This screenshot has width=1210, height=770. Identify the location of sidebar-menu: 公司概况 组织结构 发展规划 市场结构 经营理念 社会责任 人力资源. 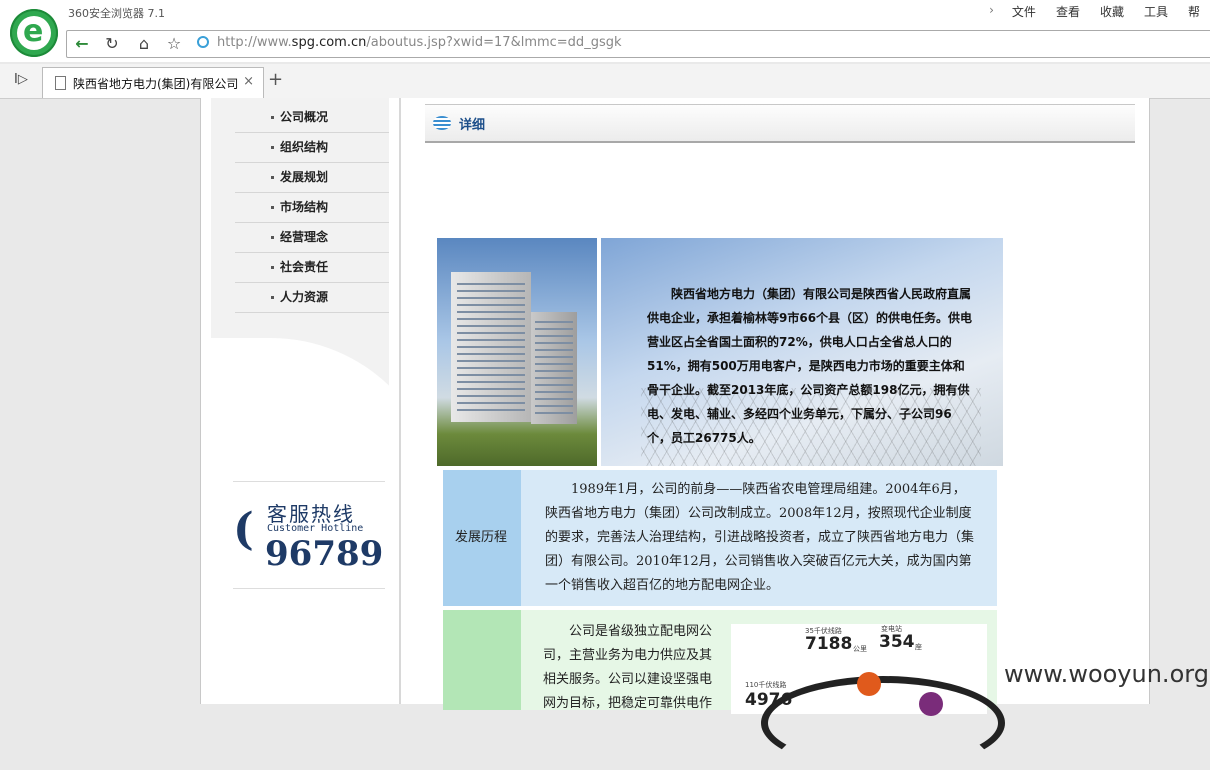
(300, 218).